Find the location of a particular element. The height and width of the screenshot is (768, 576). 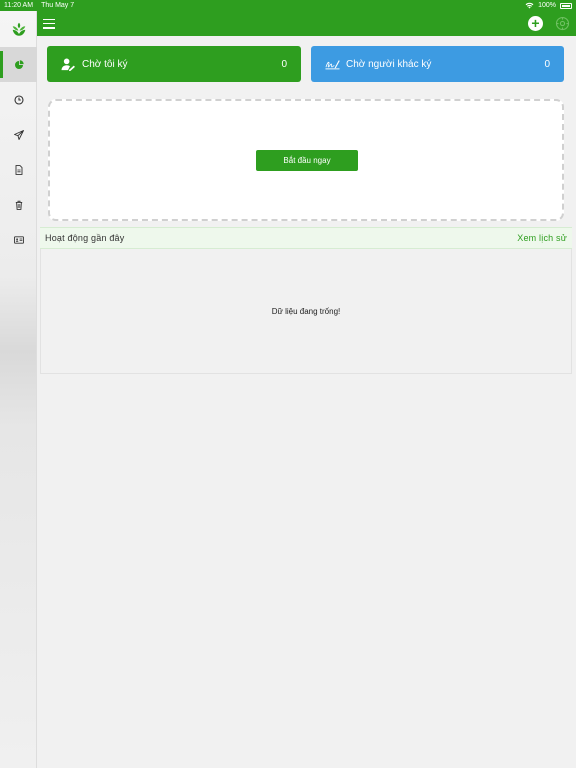

sidebar-item-history is located at coordinates (18, 99).